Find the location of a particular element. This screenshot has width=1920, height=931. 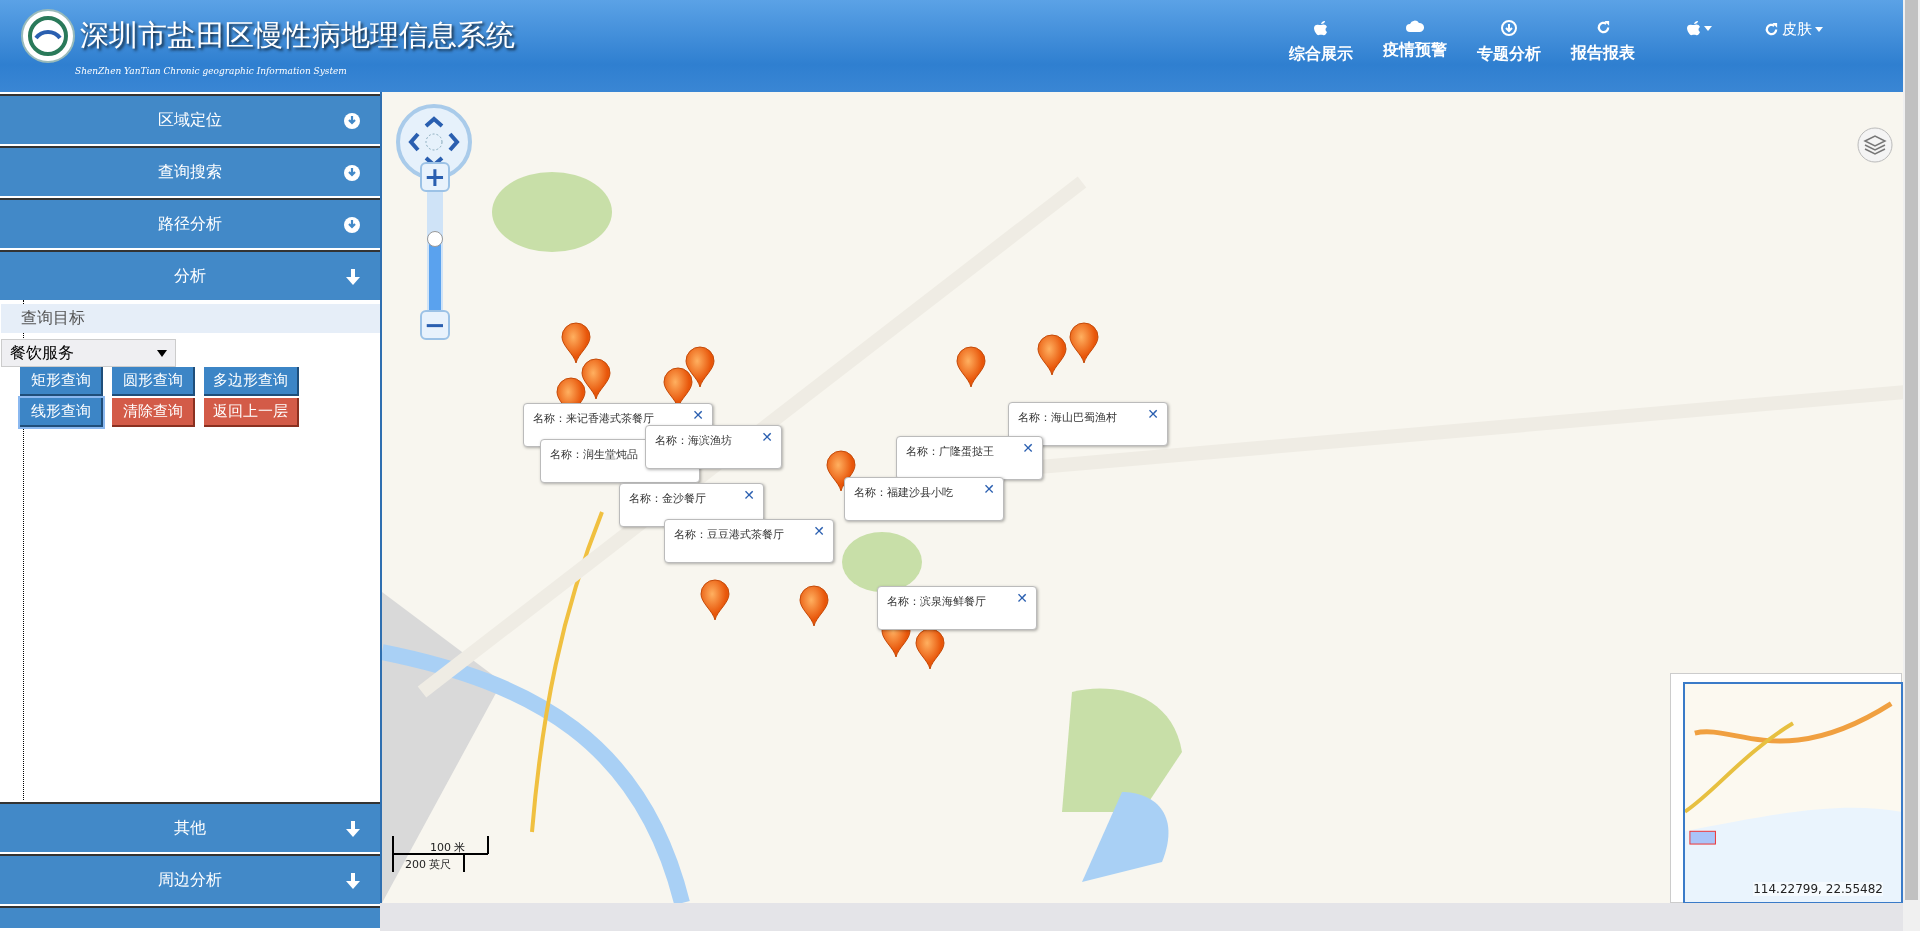

app-title: 深圳市盐田区慢性病地理信息系统 is located at coordinates (297, 35).